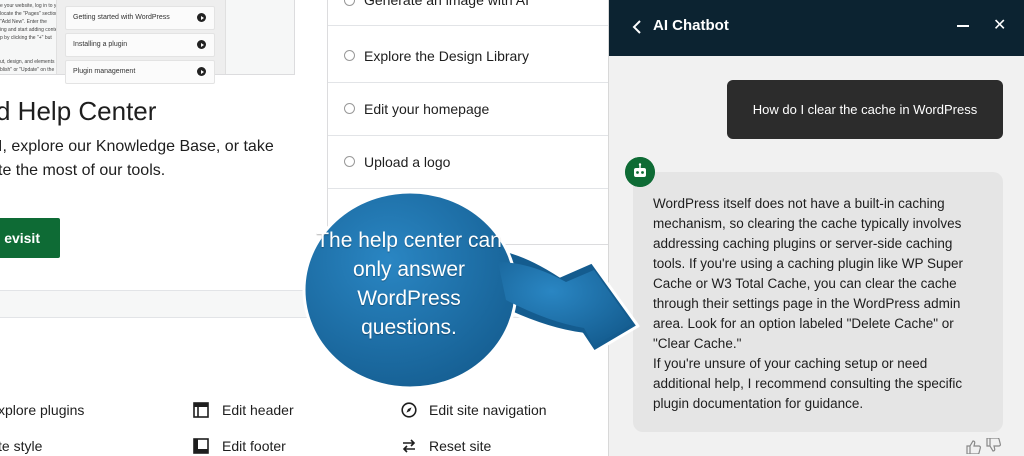  What do you see at coordinates (427, 109) in the screenshot?
I see `task-label: Edit your homepage` at bounding box center [427, 109].